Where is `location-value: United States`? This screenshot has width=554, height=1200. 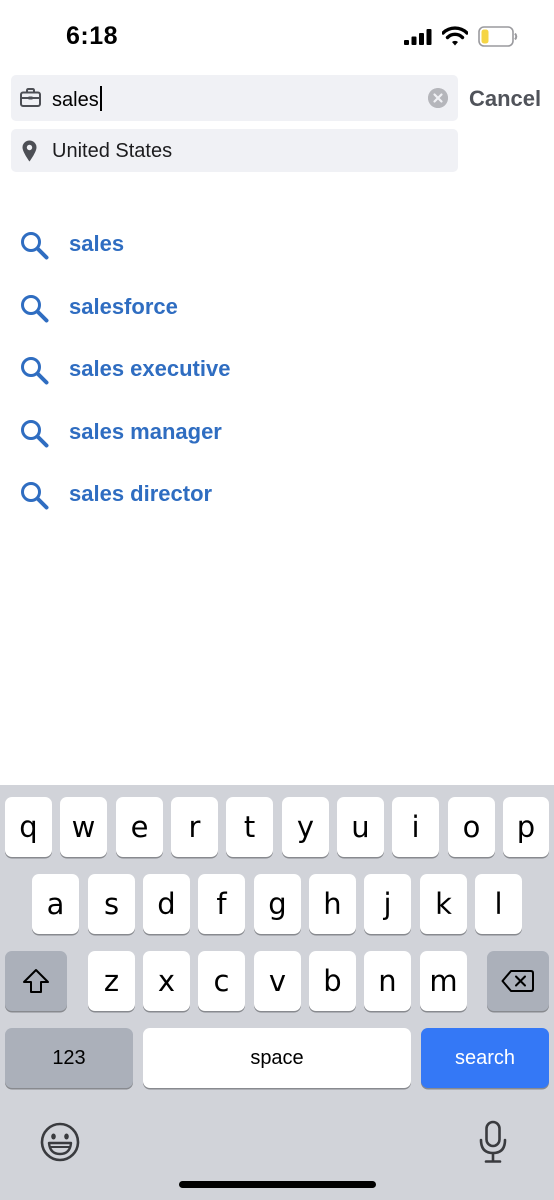 location-value: United States is located at coordinates (112, 151).